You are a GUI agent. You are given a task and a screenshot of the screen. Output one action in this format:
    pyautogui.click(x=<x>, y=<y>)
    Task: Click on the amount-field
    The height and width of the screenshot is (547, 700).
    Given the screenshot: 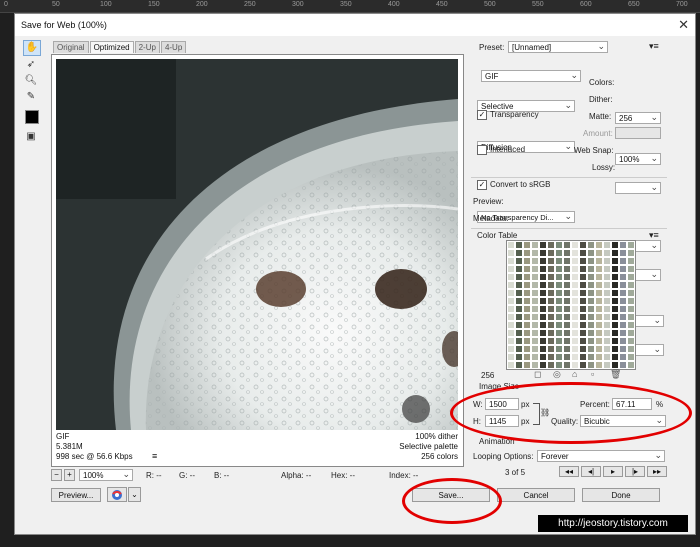 What is the action you would take?
    pyautogui.click(x=638, y=133)
    